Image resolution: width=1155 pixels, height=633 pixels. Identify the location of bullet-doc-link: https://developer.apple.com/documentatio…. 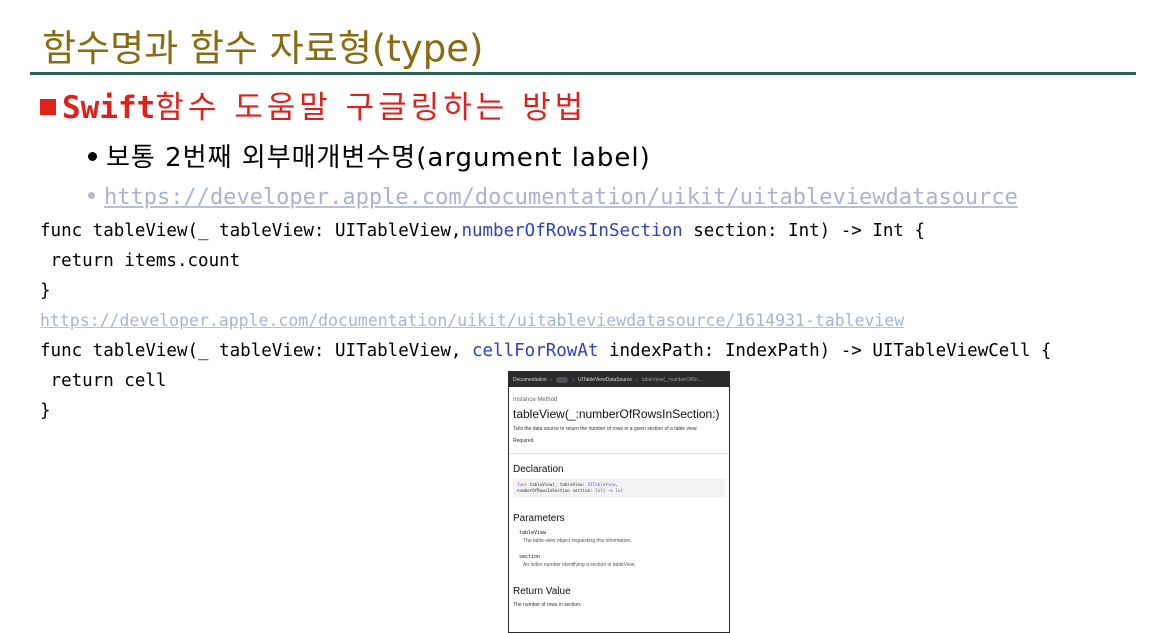
(553, 198).